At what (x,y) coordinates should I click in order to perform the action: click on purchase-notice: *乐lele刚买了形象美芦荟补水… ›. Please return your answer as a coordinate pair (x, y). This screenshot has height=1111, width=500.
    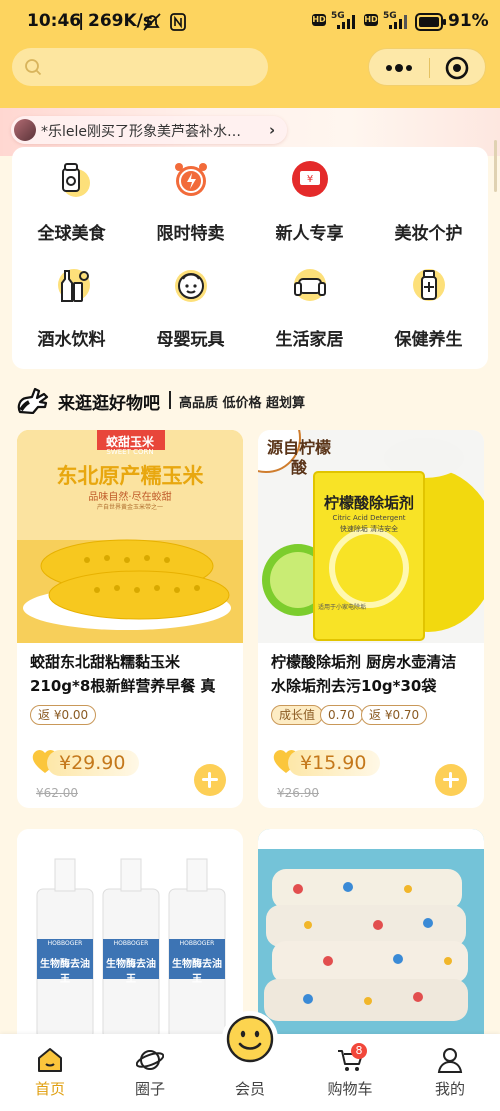
    Looking at the image, I should click on (149, 130).